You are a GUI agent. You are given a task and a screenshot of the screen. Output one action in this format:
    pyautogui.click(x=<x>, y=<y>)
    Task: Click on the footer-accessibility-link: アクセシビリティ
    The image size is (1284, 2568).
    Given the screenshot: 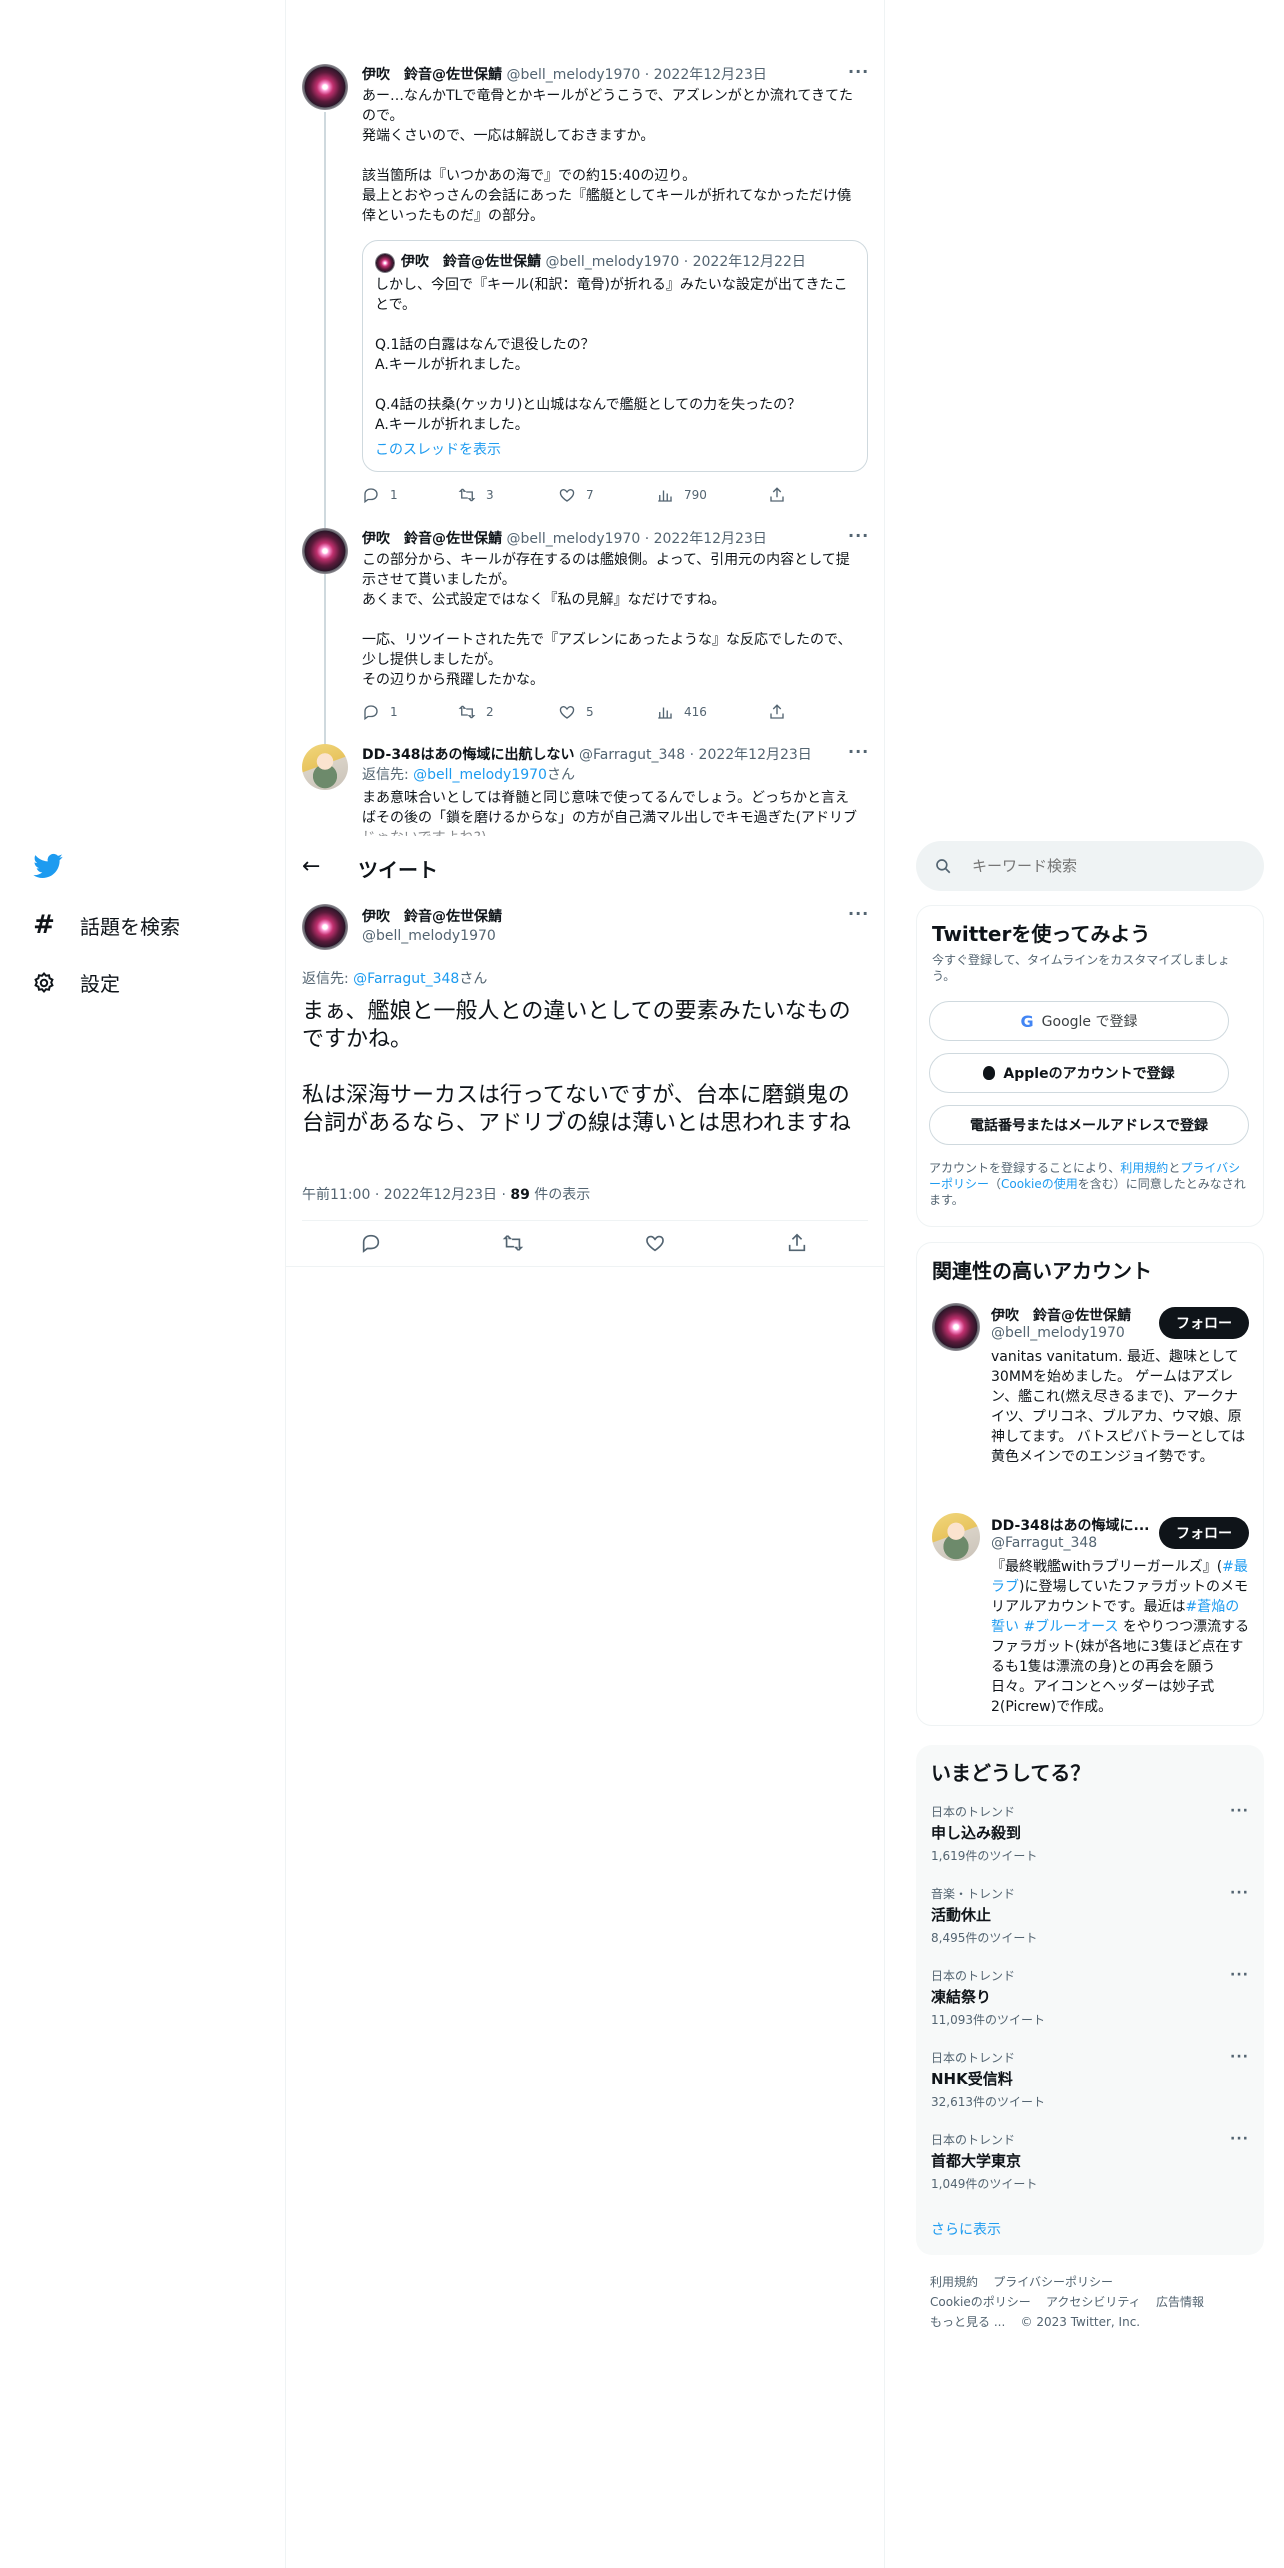 What is the action you would take?
    pyautogui.click(x=1093, y=2302)
    